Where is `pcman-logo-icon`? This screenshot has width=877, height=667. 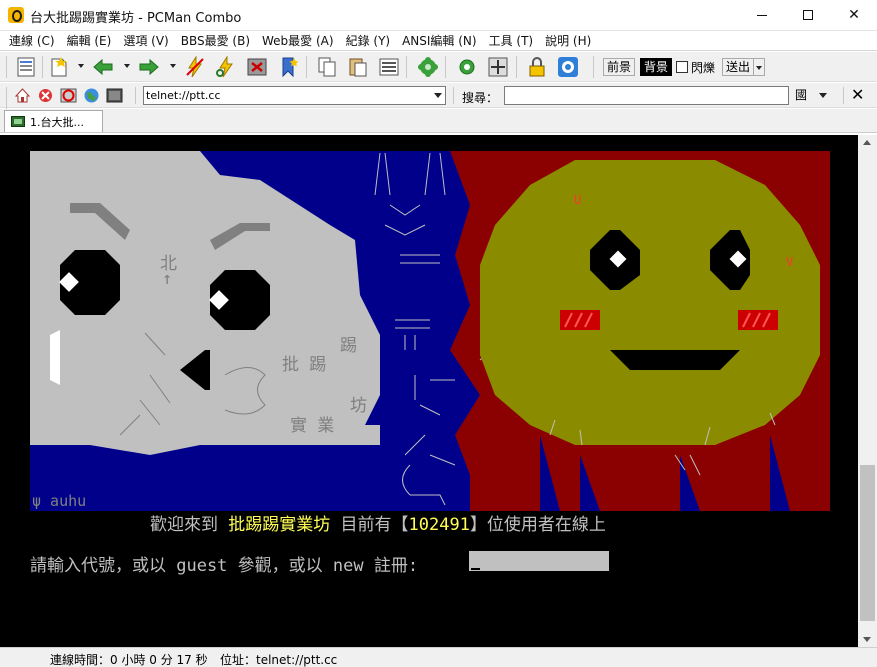 pcman-logo-icon is located at coordinates (568, 67).